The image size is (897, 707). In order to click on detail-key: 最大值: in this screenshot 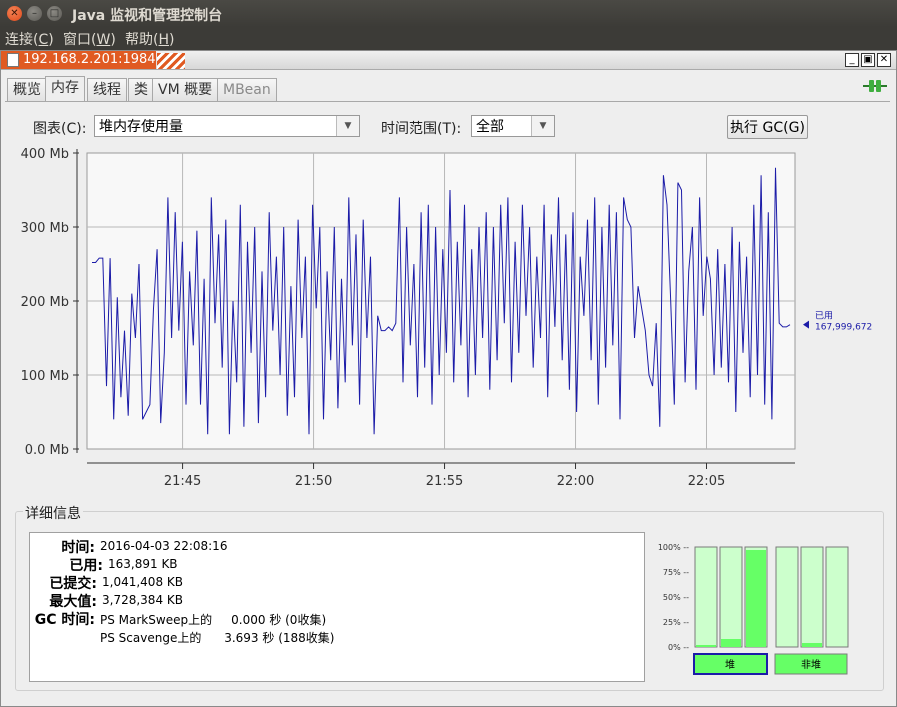, I will do `click(73, 602)`.